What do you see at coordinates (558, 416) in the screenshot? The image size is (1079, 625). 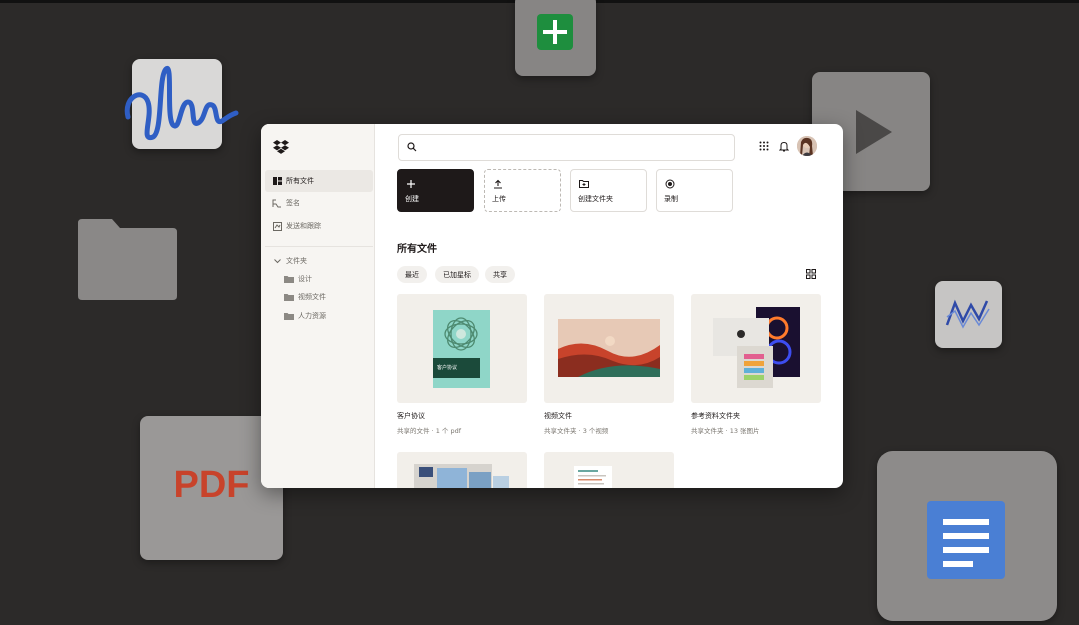 I see `file-name: 视频文件` at bounding box center [558, 416].